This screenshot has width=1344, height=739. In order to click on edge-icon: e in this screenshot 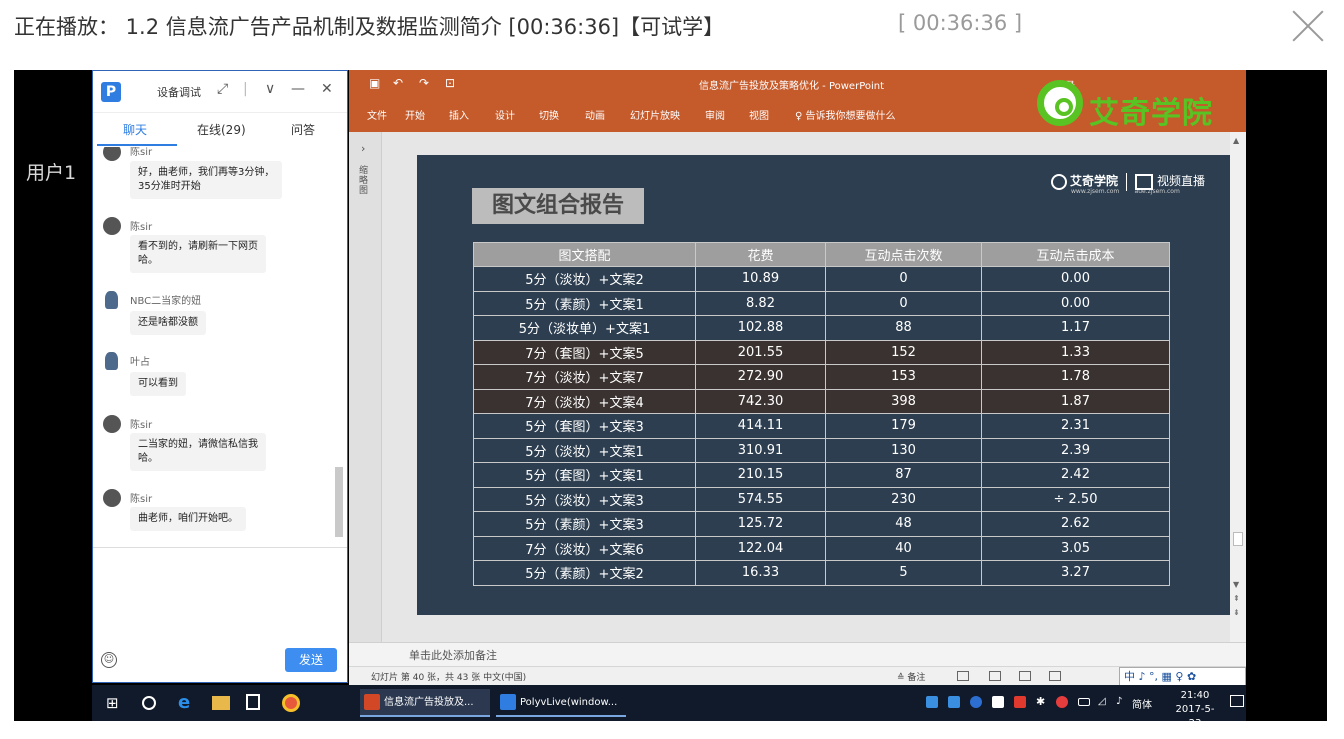, I will do `click(187, 703)`.